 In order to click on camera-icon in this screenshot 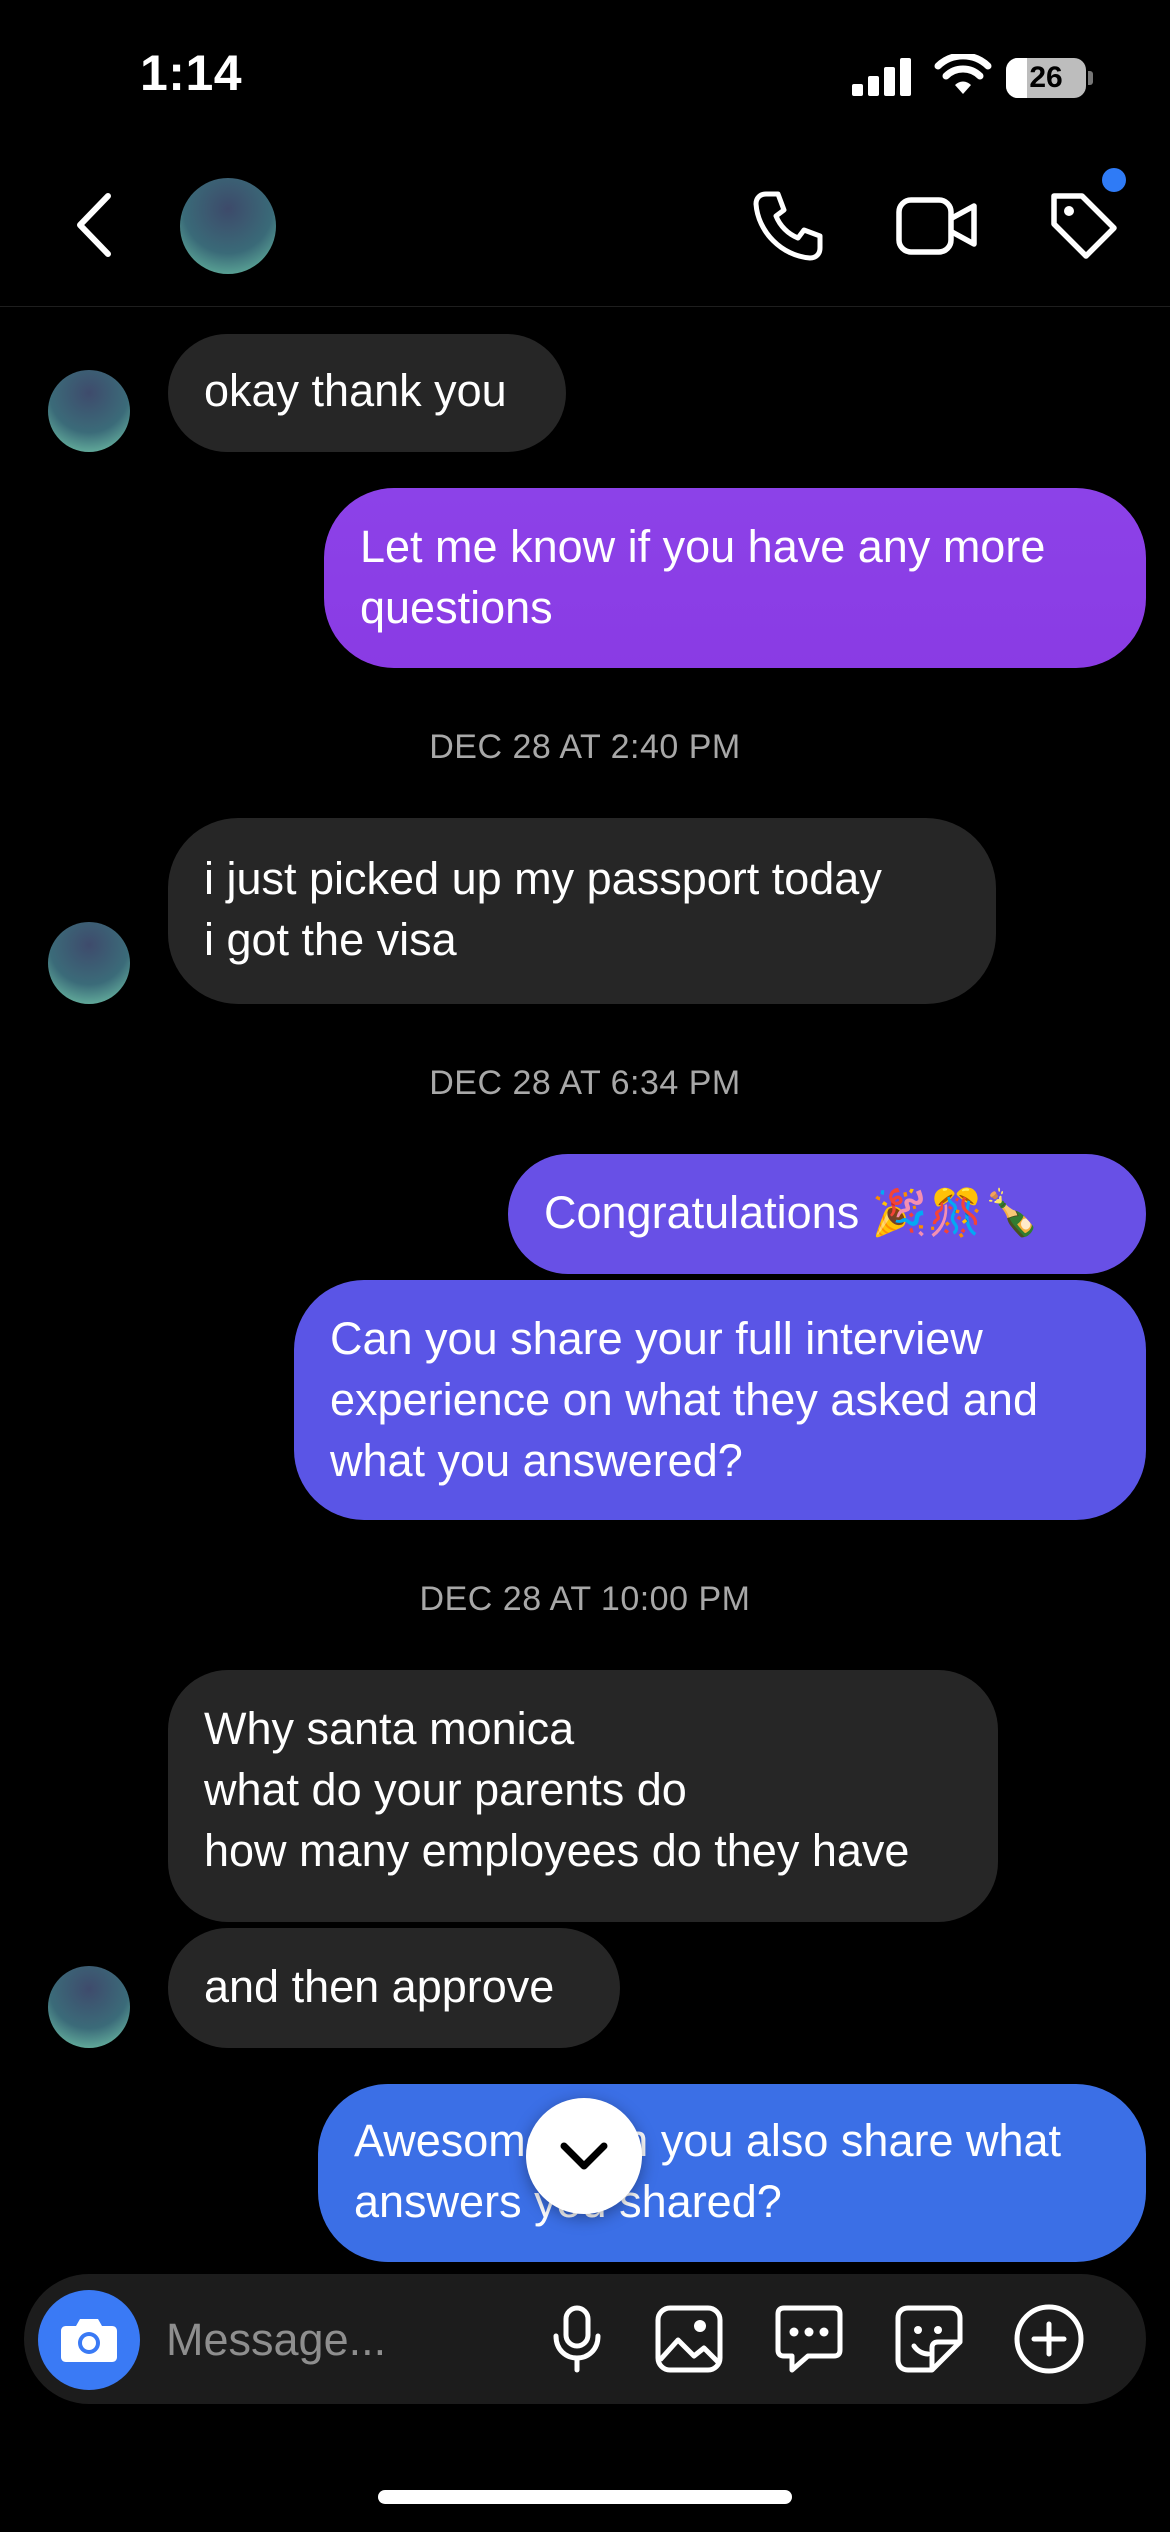, I will do `click(89, 2340)`.